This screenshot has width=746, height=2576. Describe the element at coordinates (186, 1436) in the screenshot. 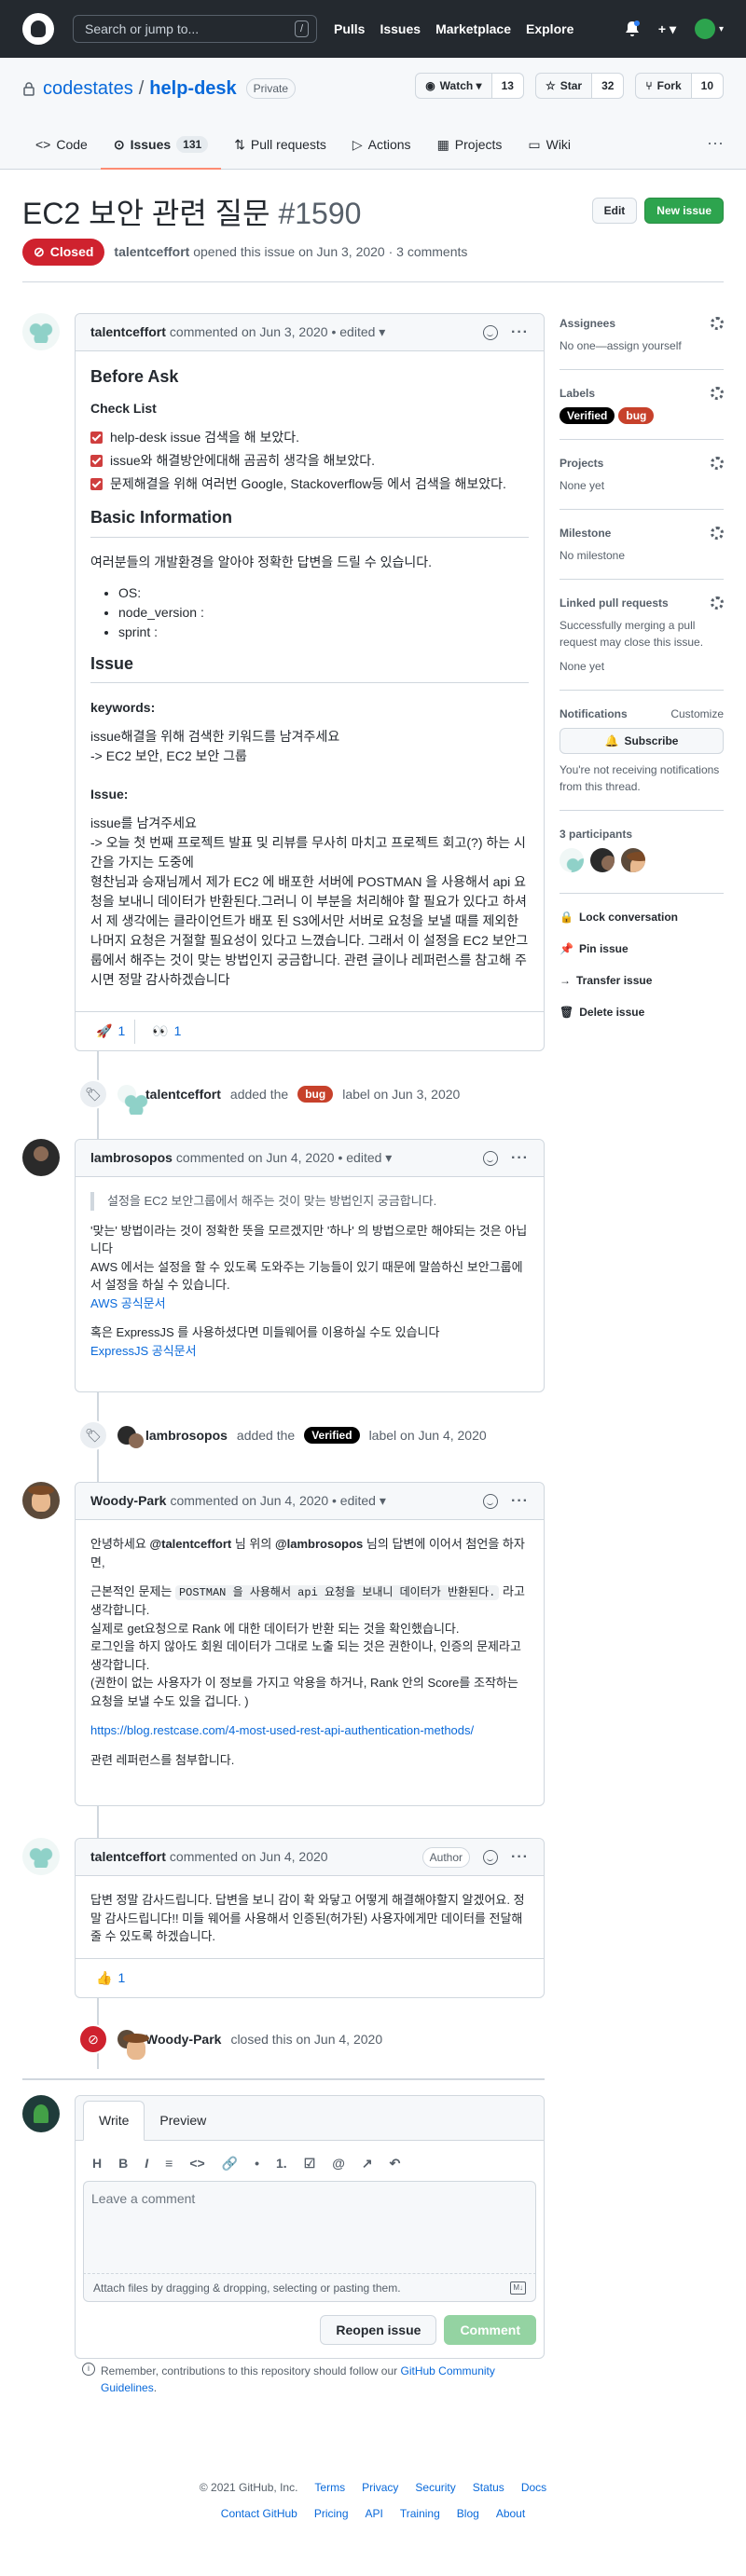

I see `event-actor: lambrosopos` at that location.